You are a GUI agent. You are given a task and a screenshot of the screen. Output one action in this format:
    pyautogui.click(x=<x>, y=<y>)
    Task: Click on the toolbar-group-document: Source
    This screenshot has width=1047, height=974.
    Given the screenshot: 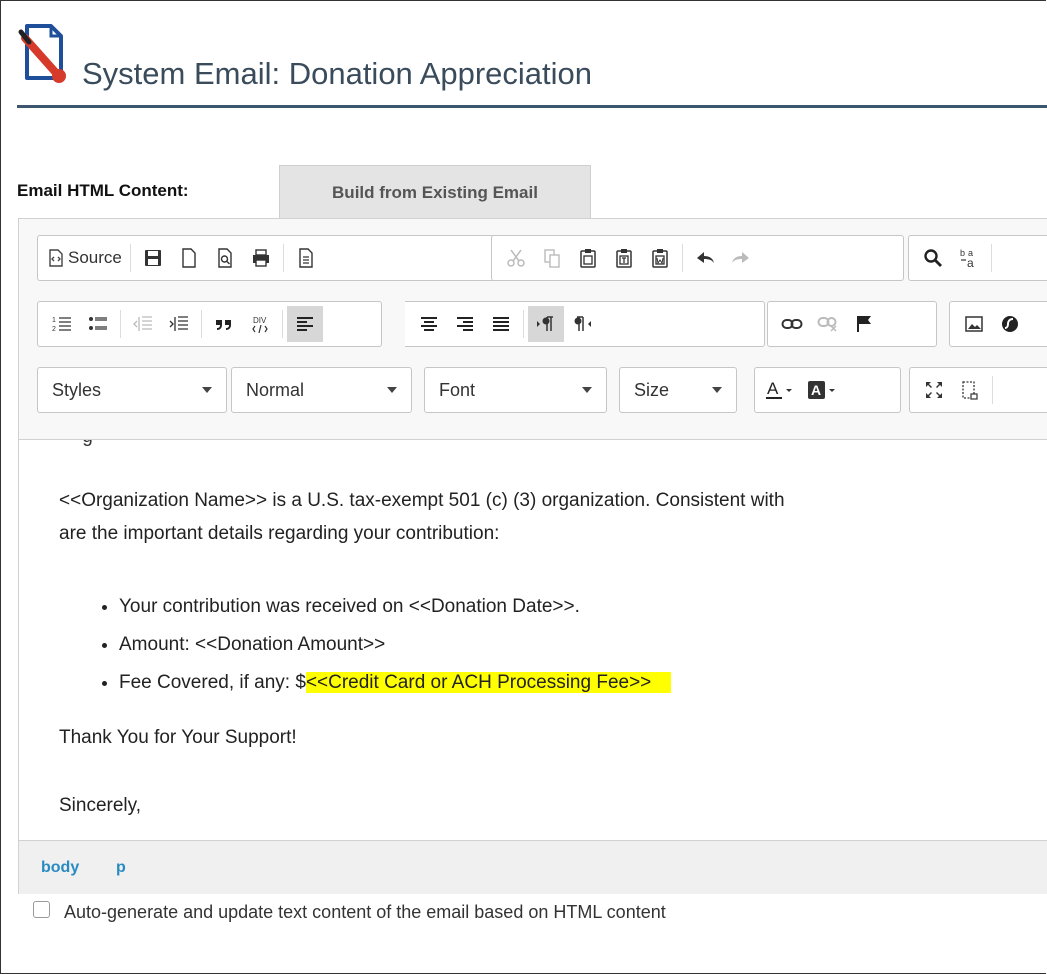 What is the action you would take?
    pyautogui.click(x=266, y=258)
    